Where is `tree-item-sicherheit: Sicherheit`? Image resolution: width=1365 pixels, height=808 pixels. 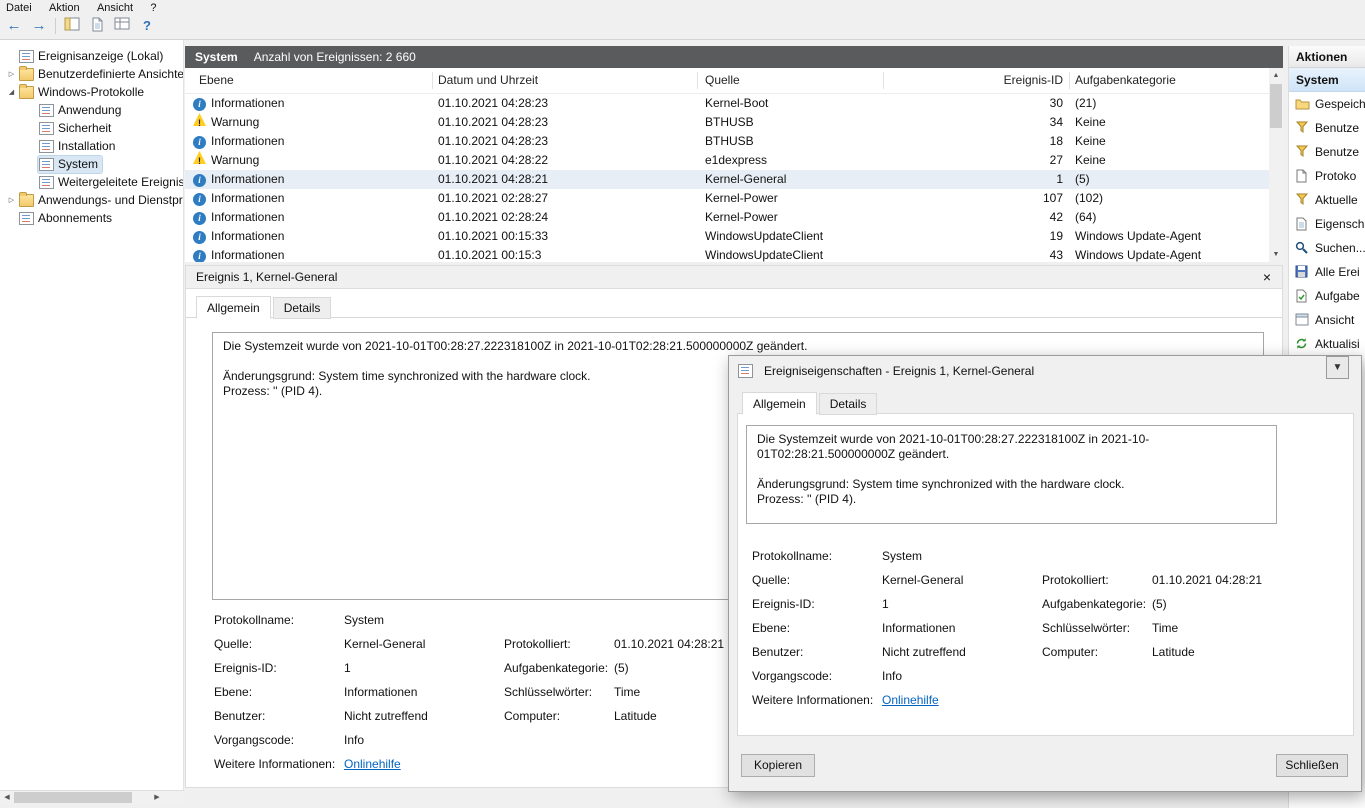 tree-item-sicherheit: Sicherheit is located at coordinates (91, 128).